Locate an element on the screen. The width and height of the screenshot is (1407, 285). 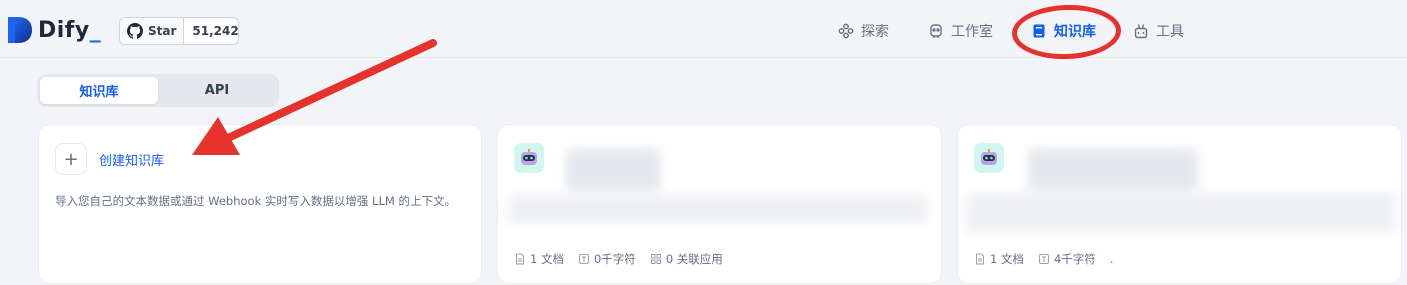
app-count-label: . is located at coordinates (1111, 259).